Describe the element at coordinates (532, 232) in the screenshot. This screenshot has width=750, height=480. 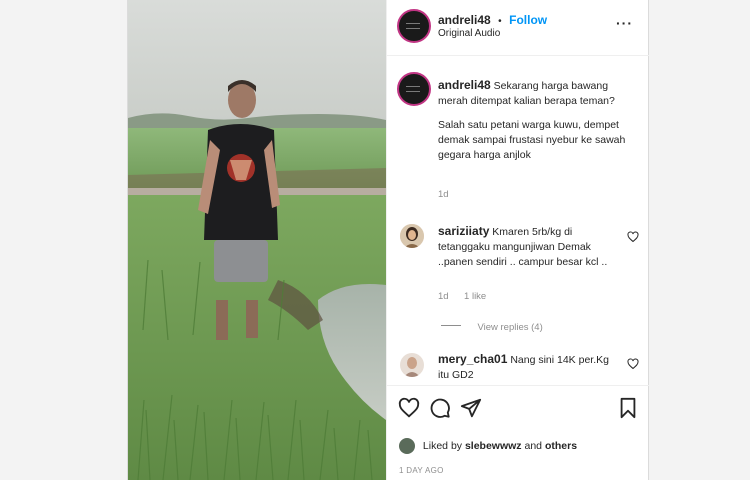
I see `comment-line-1: Kmaren 5rb/kg di` at that location.